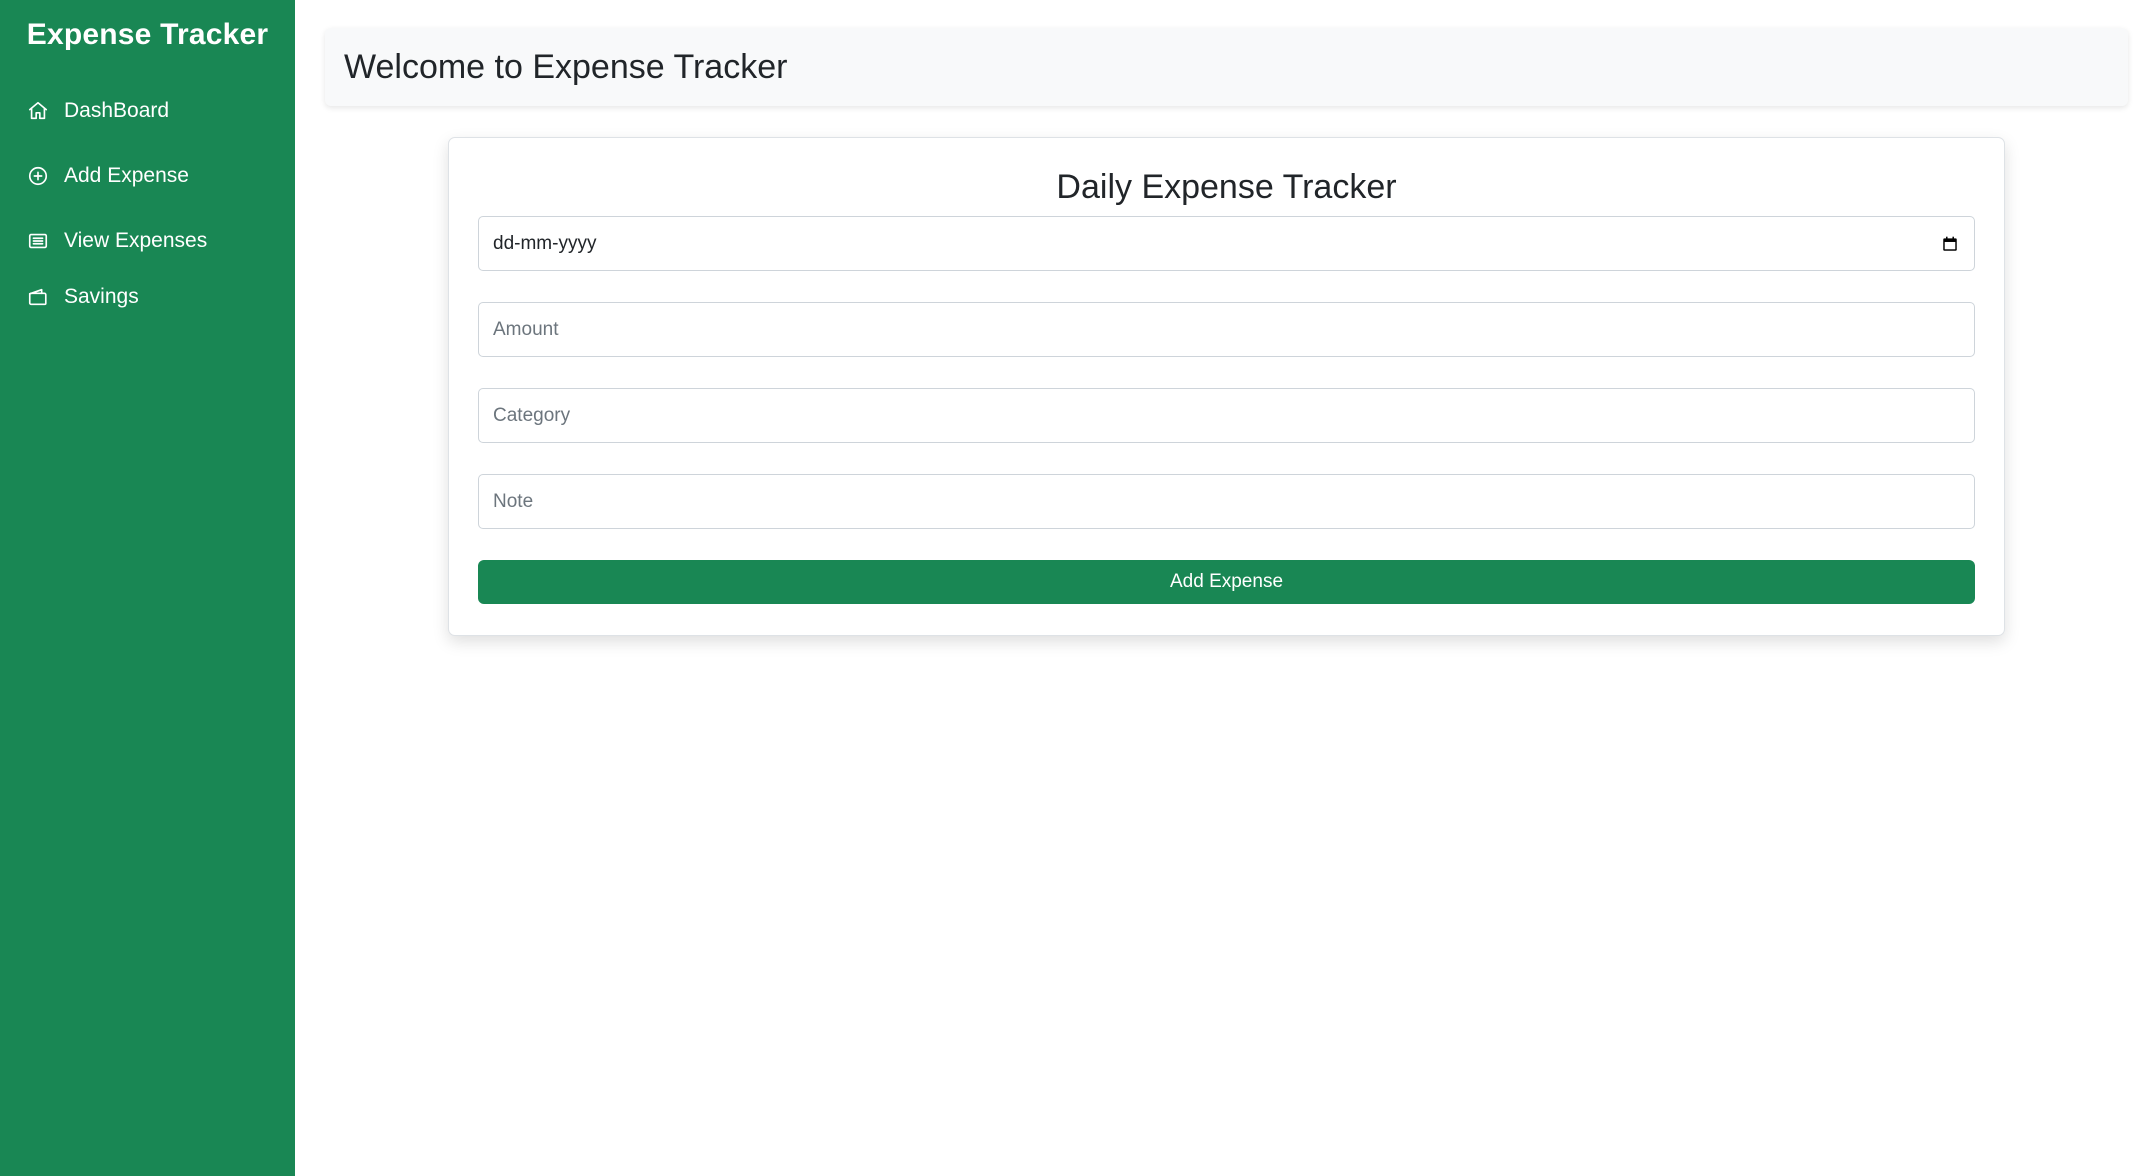 This screenshot has width=2154, height=1176. I want to click on sidebar-item-savings: Savings, so click(82, 297).